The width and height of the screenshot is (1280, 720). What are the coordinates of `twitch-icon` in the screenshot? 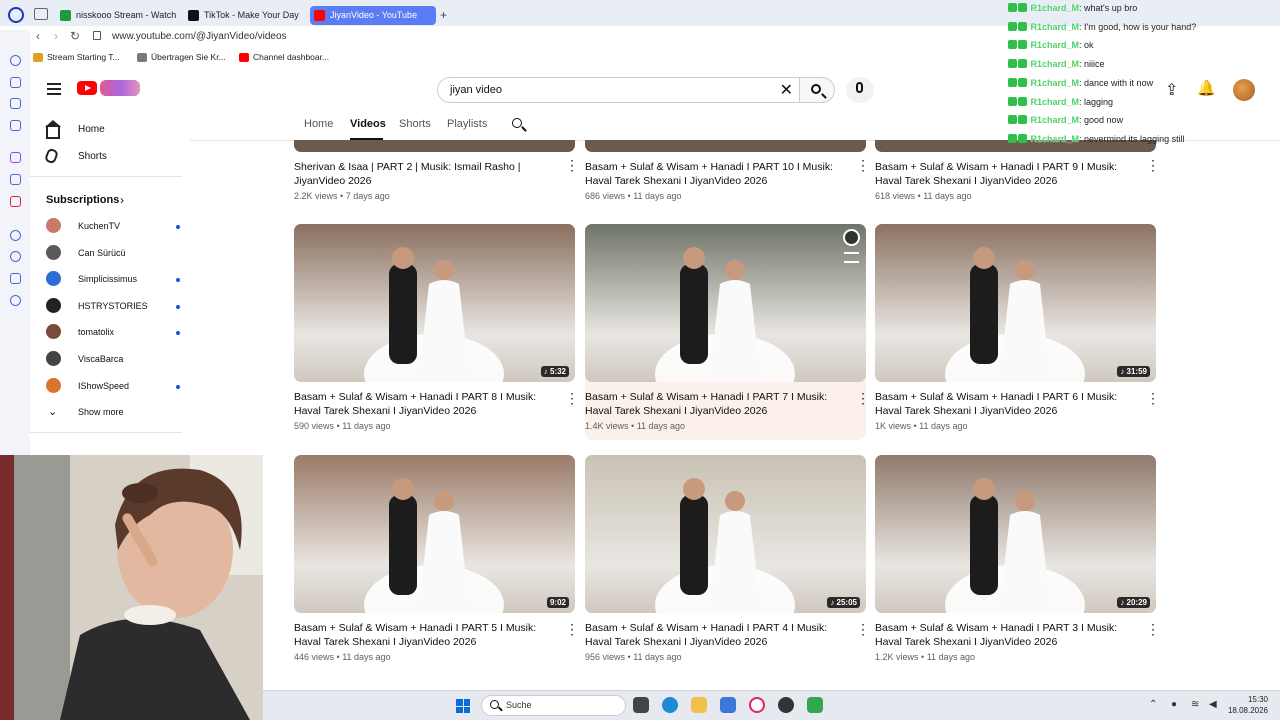 It's located at (15, 157).